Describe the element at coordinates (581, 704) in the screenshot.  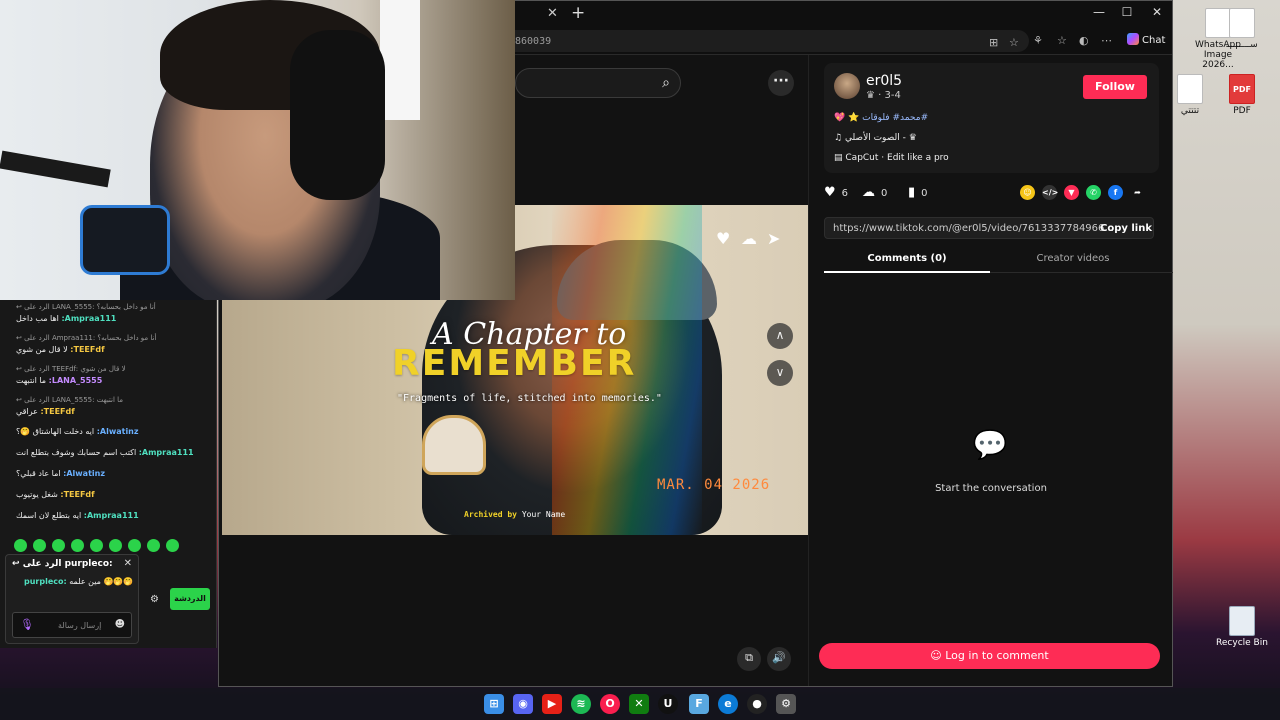
I see `spotify-icon: ≋` at that location.